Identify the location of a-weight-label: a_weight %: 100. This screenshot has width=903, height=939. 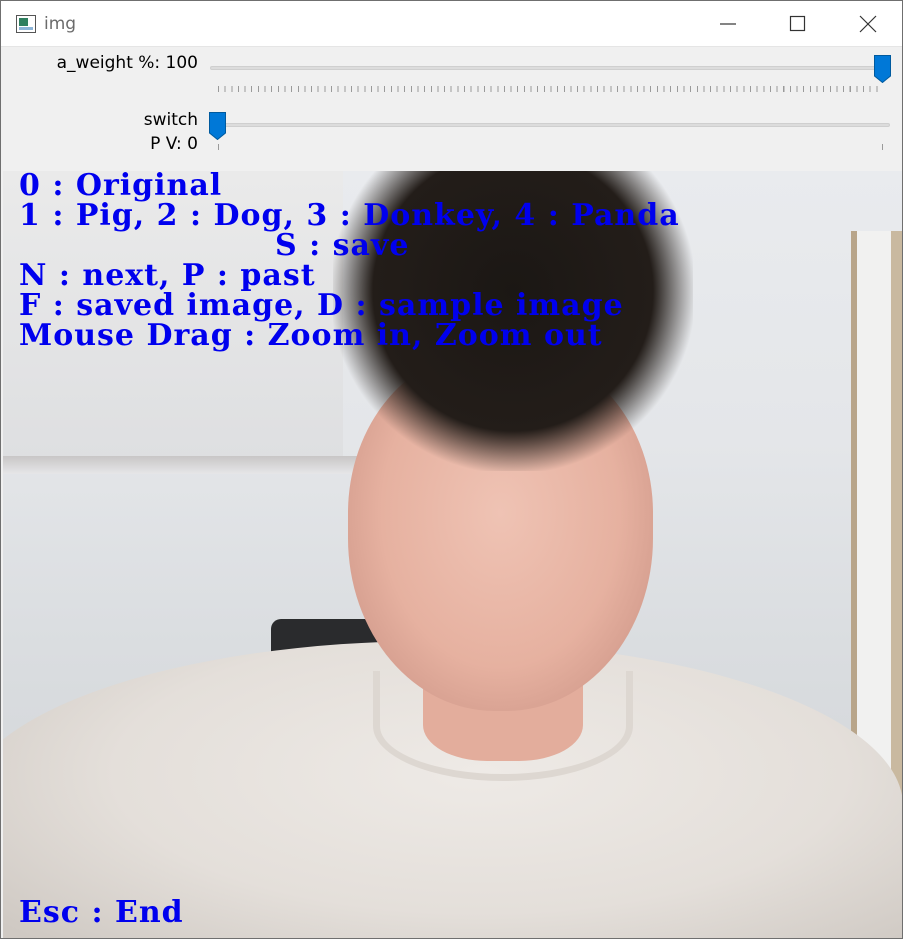
(127, 63).